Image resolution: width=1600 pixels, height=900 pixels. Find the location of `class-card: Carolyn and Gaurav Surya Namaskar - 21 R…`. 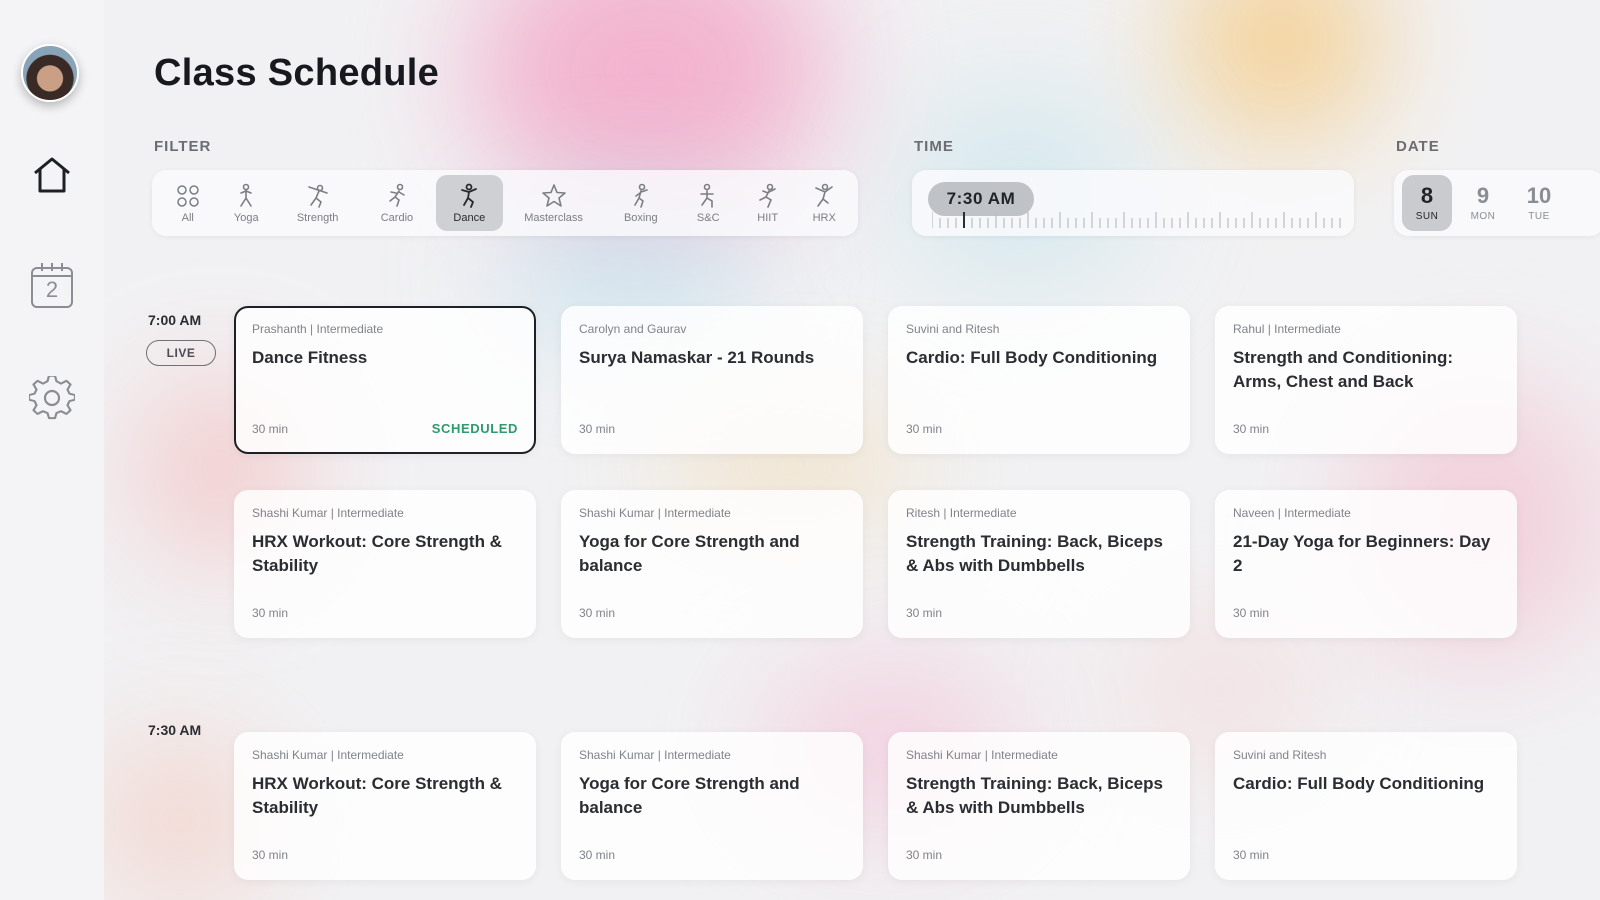

class-card: Carolyn and Gaurav Surya Namaskar - 21 R… is located at coordinates (712, 380).